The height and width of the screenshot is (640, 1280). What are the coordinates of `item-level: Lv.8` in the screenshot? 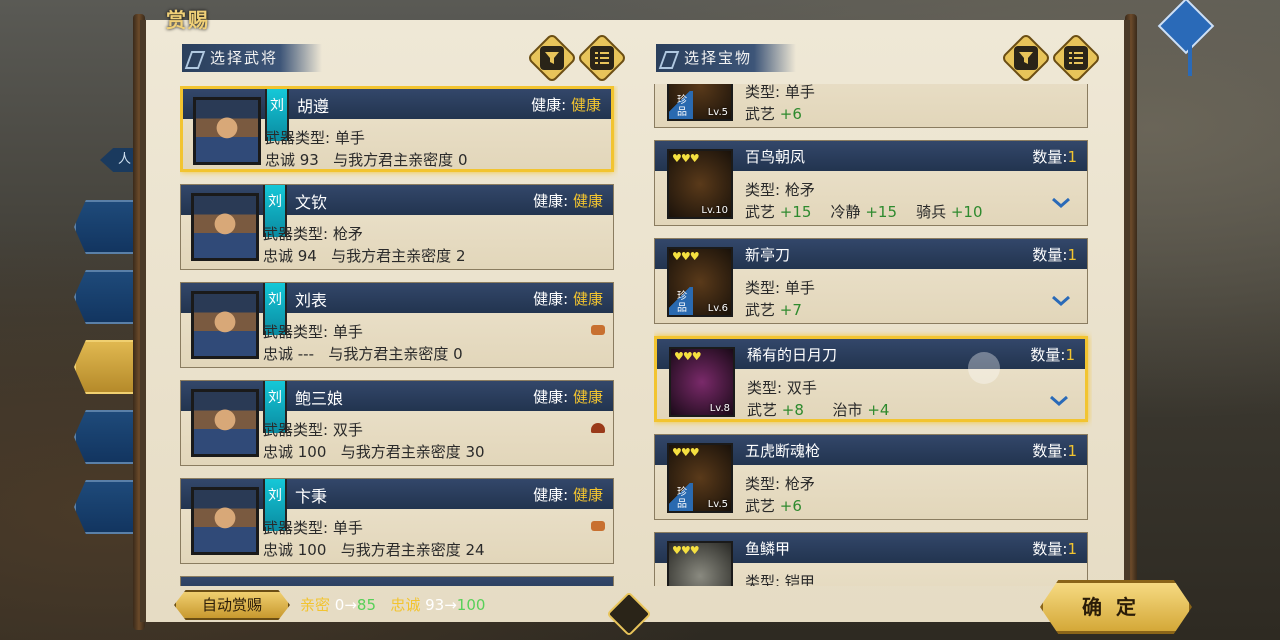 It's located at (719, 408).